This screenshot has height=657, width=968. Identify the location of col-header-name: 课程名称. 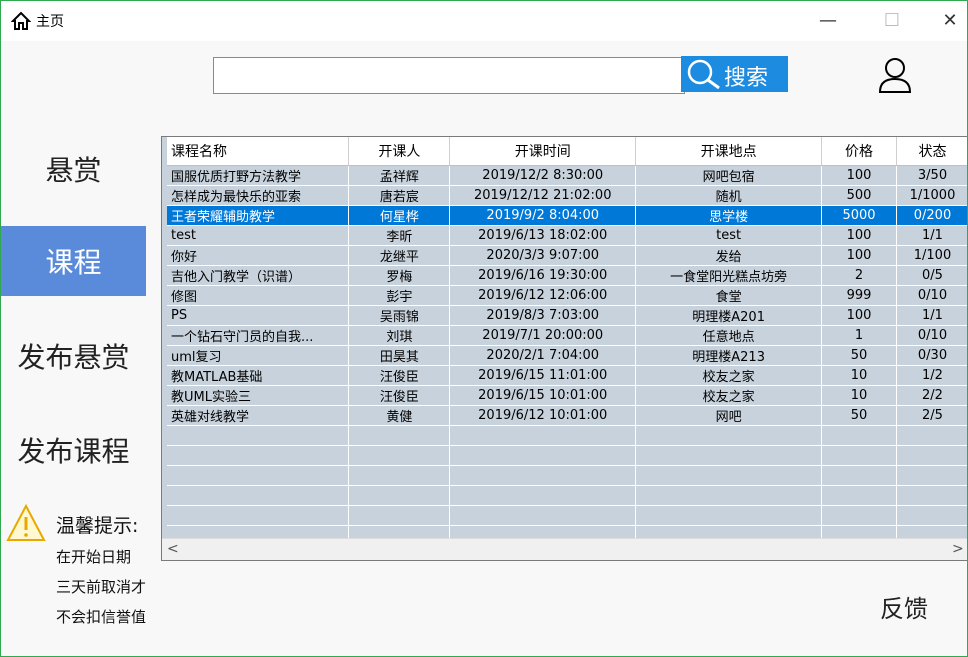
(258, 151).